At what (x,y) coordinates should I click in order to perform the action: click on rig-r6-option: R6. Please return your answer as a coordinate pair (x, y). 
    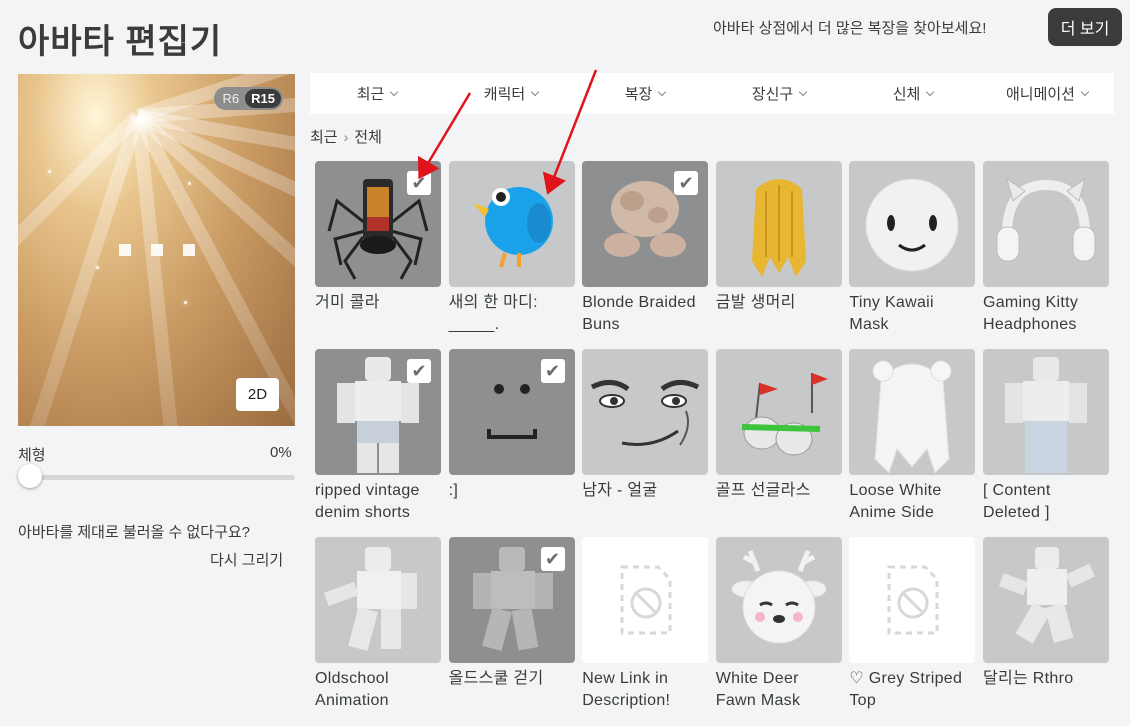
    Looking at the image, I should click on (231, 98).